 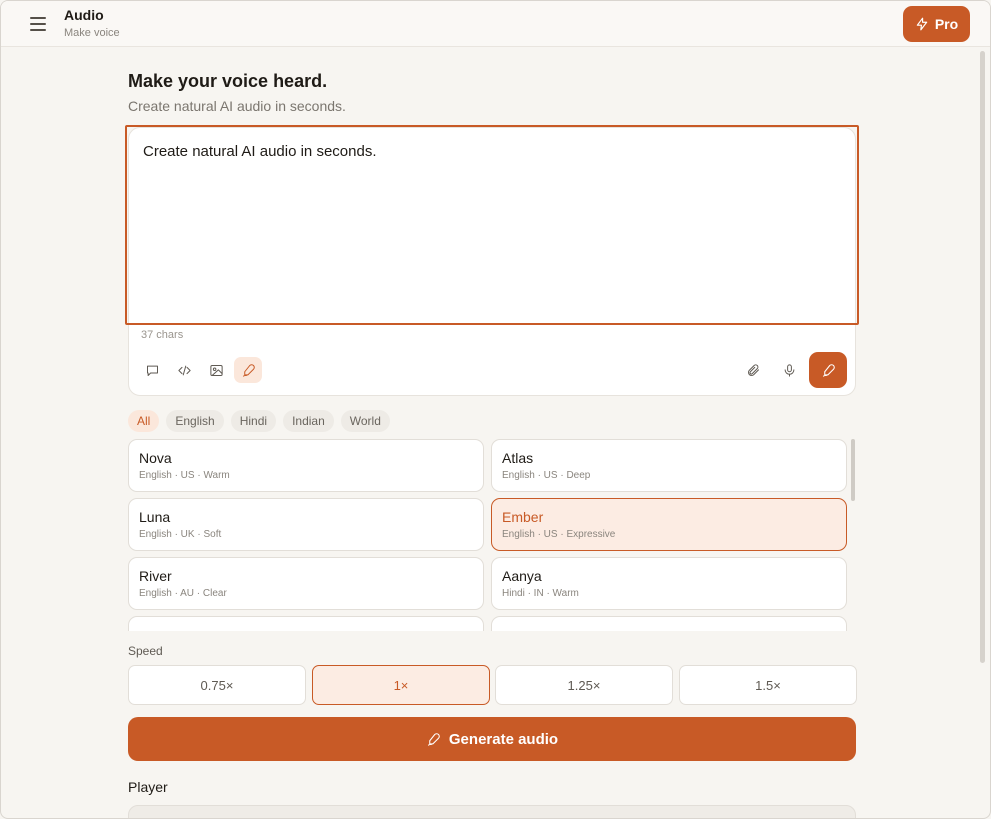 What do you see at coordinates (669, 465) in the screenshot?
I see `voice-card-atlas: Atlas English · US · Deep` at bounding box center [669, 465].